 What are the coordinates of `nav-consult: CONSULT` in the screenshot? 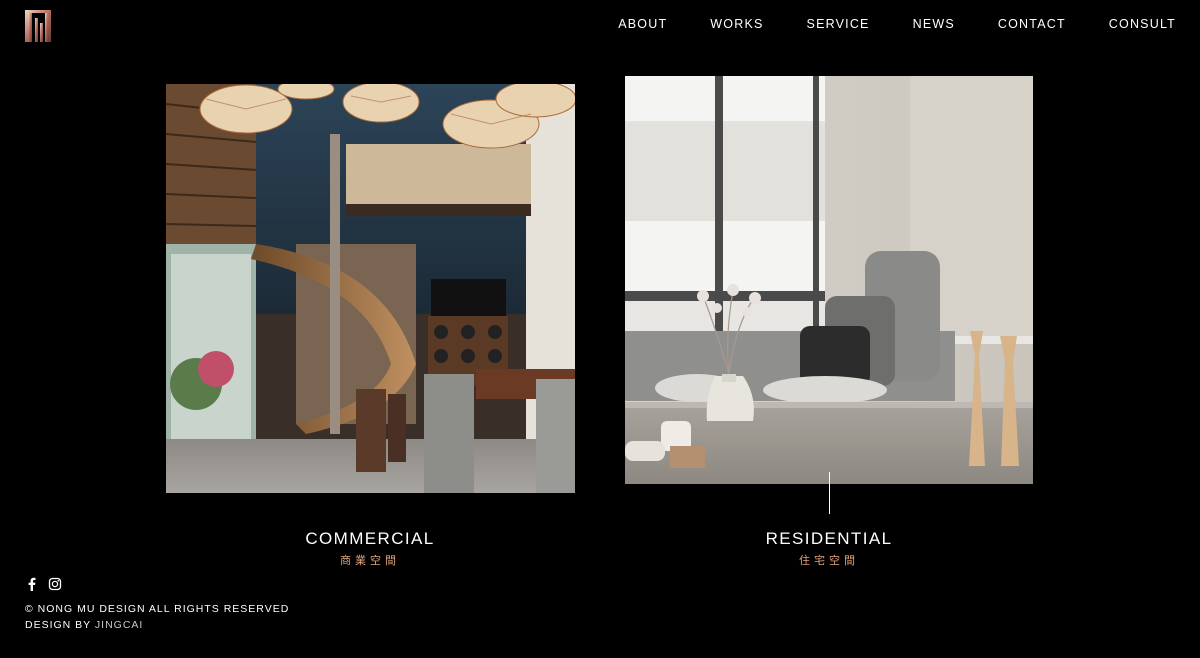 It's located at (1142, 24).